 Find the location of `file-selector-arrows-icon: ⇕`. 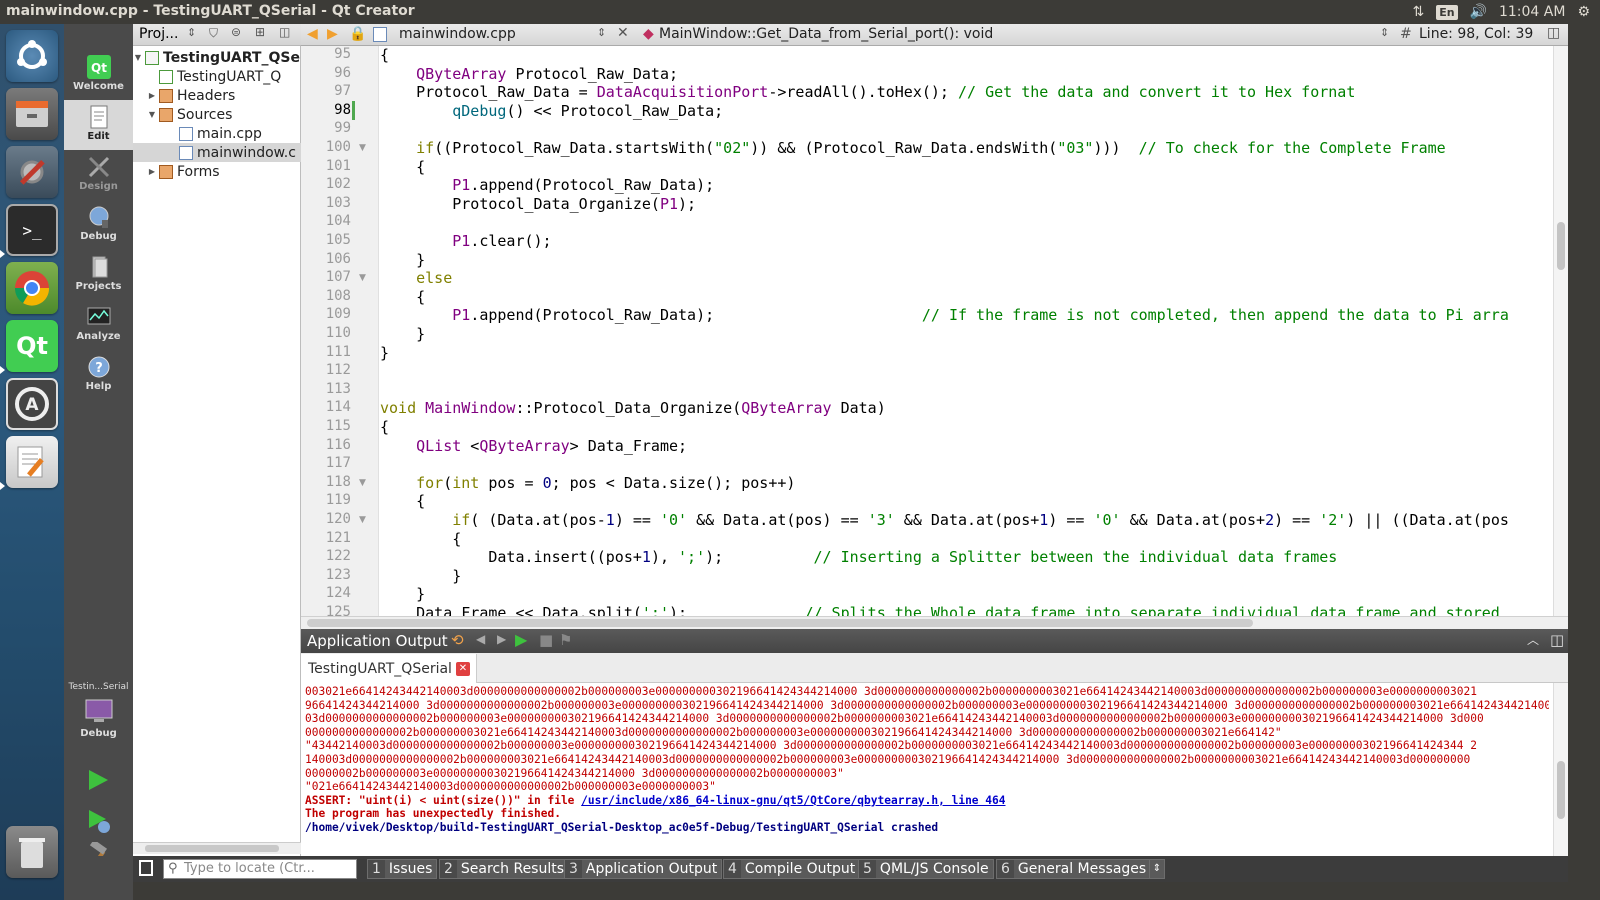

file-selector-arrows-icon: ⇕ is located at coordinates (601, 32).